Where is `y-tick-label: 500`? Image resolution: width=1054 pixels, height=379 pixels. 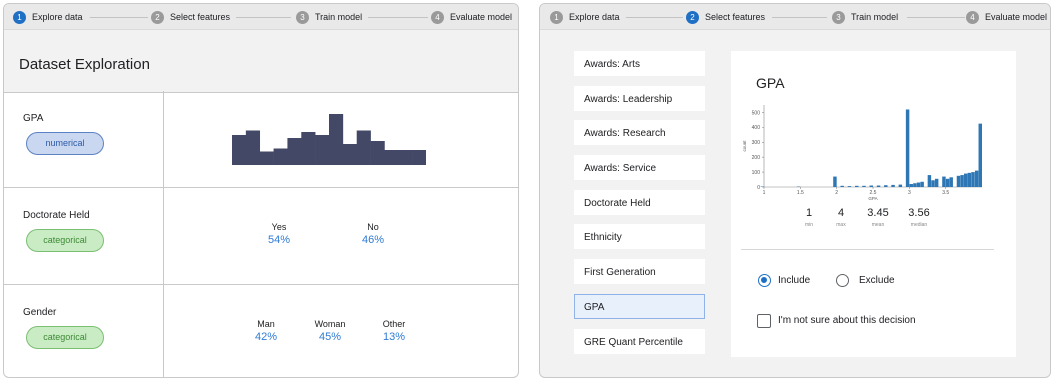 y-tick-label: 500 is located at coordinates (756, 113).